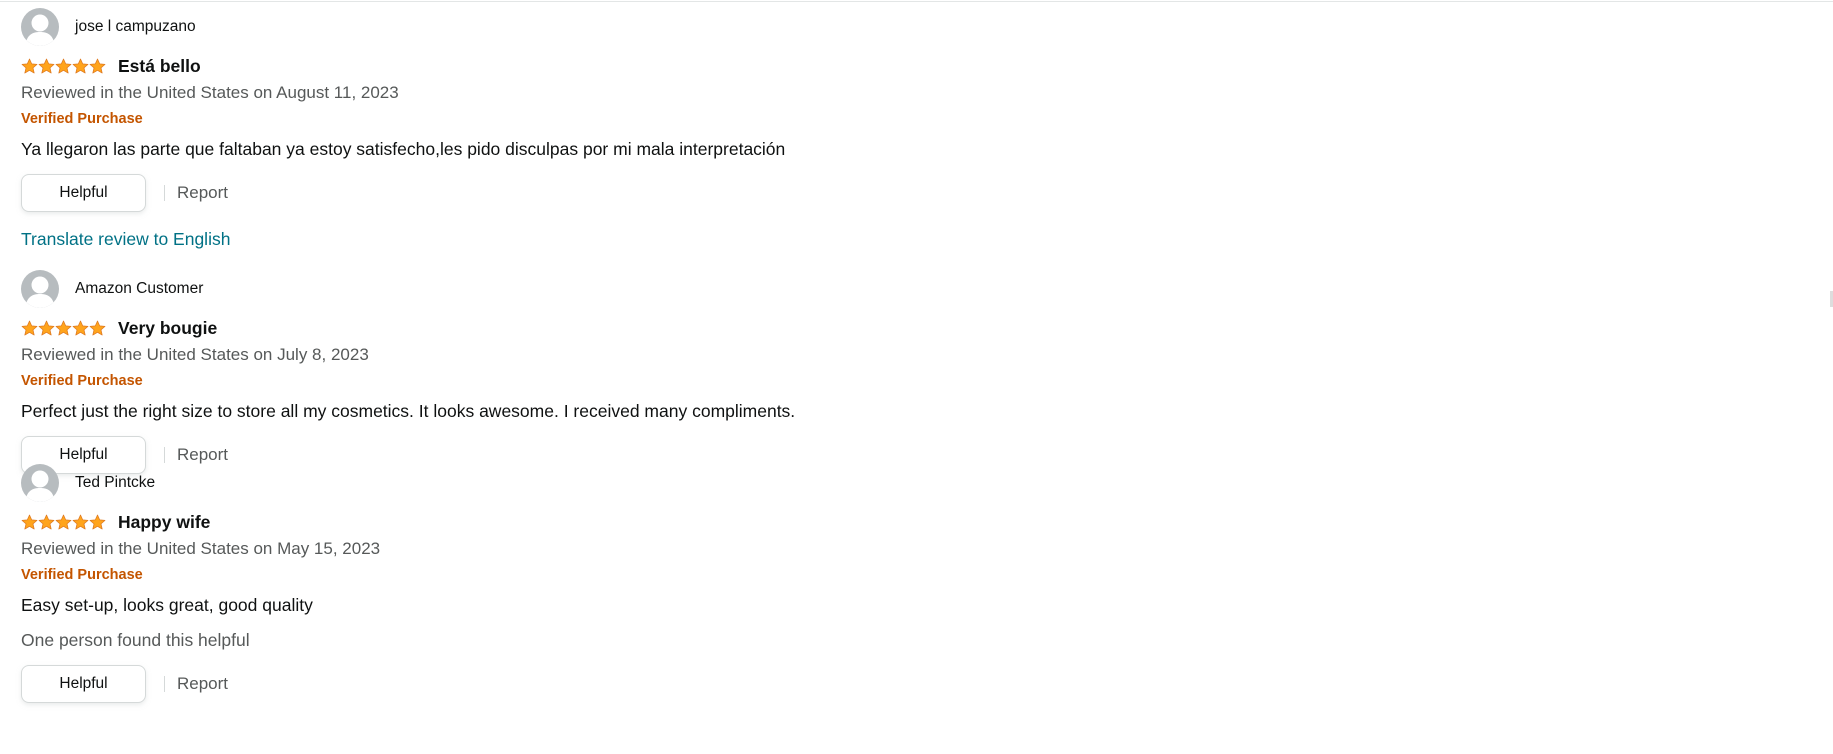  I want to click on review-profile: jose l campuzano, so click(901, 27).